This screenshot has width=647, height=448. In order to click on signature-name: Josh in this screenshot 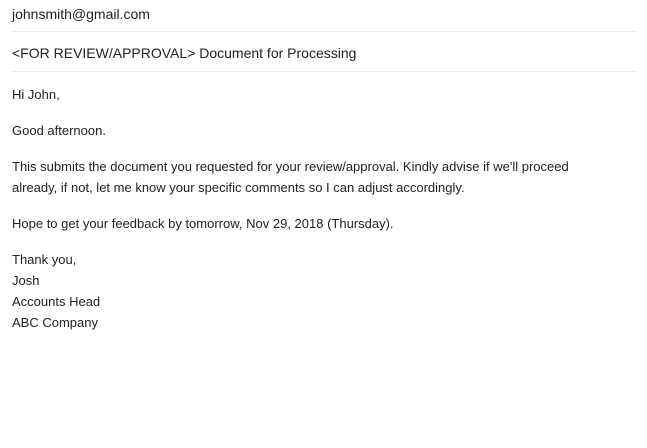, I will do `click(26, 280)`.